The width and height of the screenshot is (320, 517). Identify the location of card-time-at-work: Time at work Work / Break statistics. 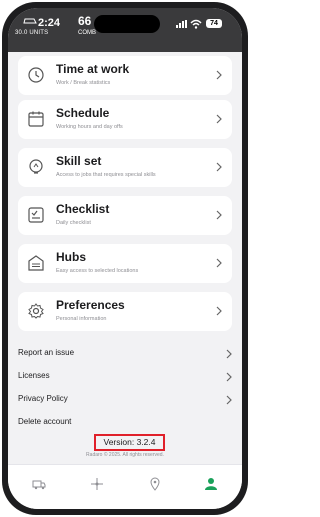
(125, 75).